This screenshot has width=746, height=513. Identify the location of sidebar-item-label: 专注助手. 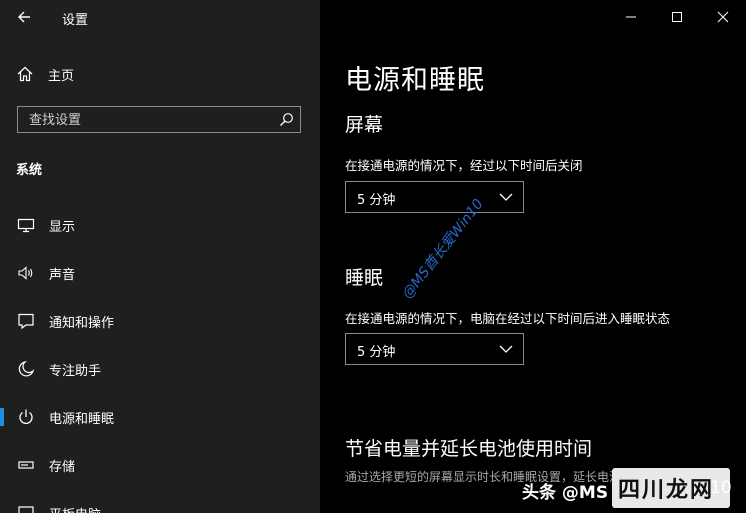
(75, 371).